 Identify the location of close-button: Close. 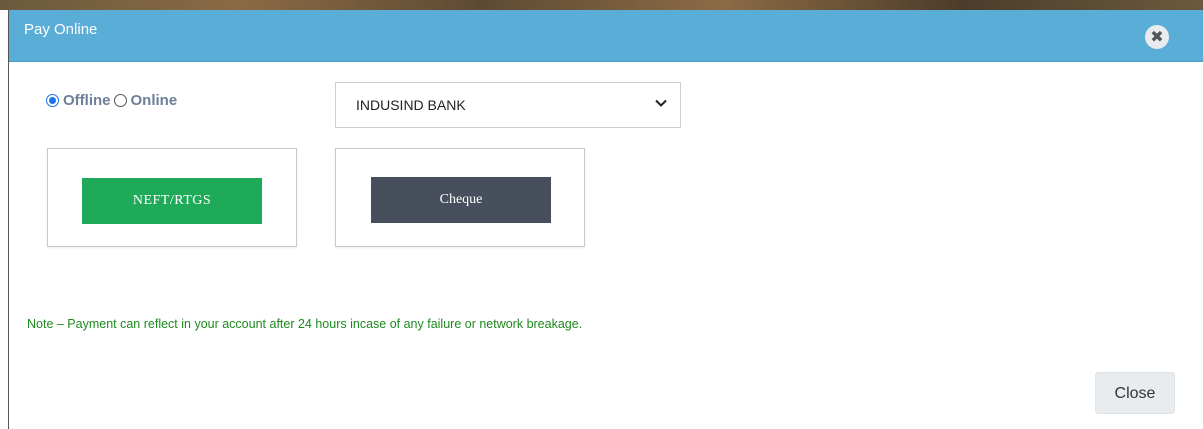
(1135, 393).